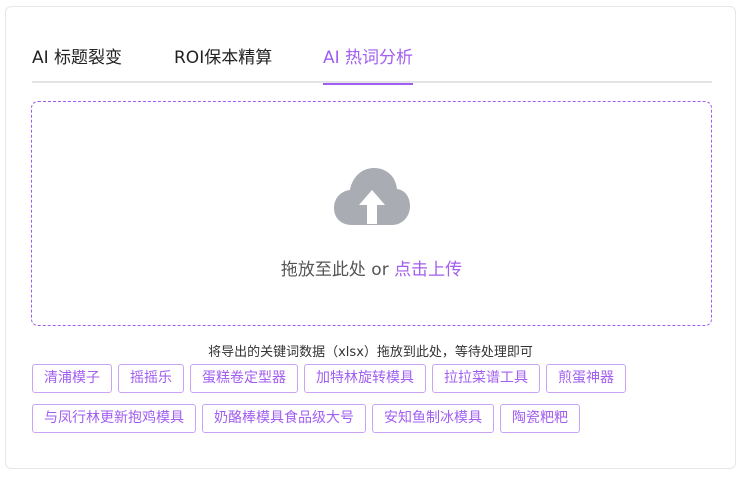  I want to click on tab-hotword-analysis: AI 热词分析, so click(368, 66).